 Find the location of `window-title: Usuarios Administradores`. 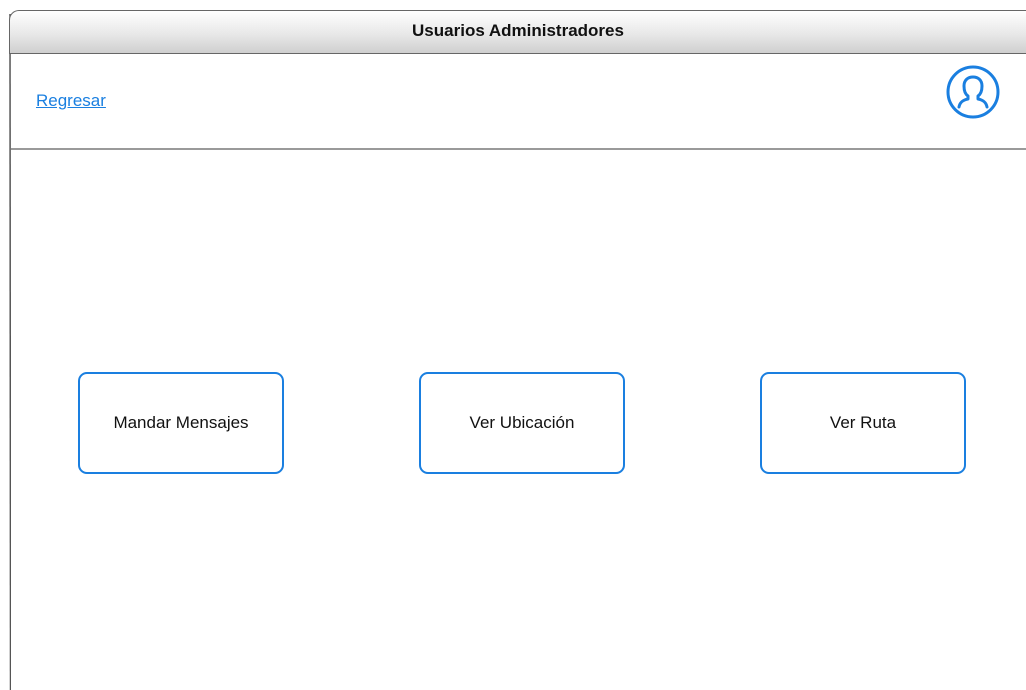

window-title: Usuarios Administradores is located at coordinates (518, 30).